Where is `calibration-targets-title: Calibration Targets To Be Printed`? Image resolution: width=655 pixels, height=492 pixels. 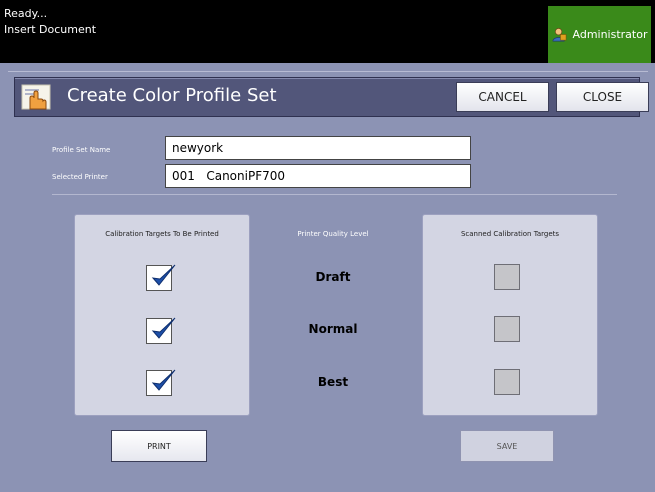 calibration-targets-title: Calibration Targets To Be Printed is located at coordinates (162, 234).